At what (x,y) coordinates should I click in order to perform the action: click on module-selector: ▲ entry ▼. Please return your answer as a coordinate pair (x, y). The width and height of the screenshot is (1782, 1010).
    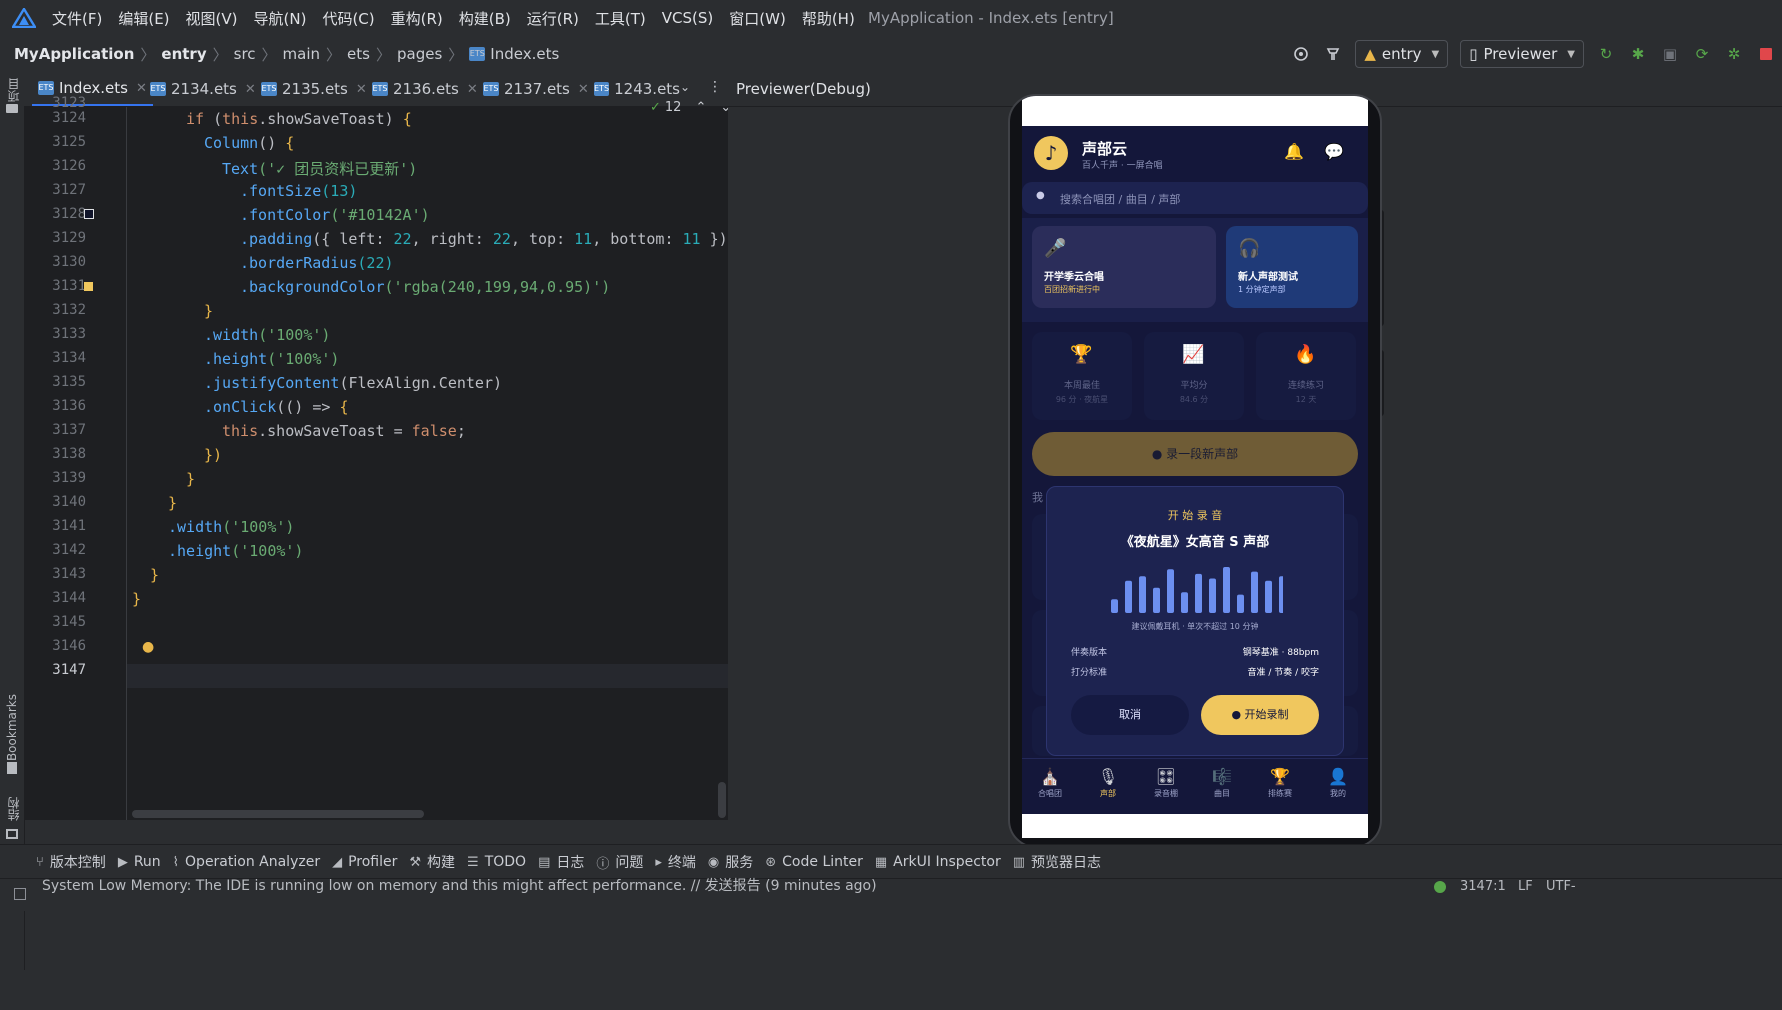
    Looking at the image, I should click on (1402, 54).